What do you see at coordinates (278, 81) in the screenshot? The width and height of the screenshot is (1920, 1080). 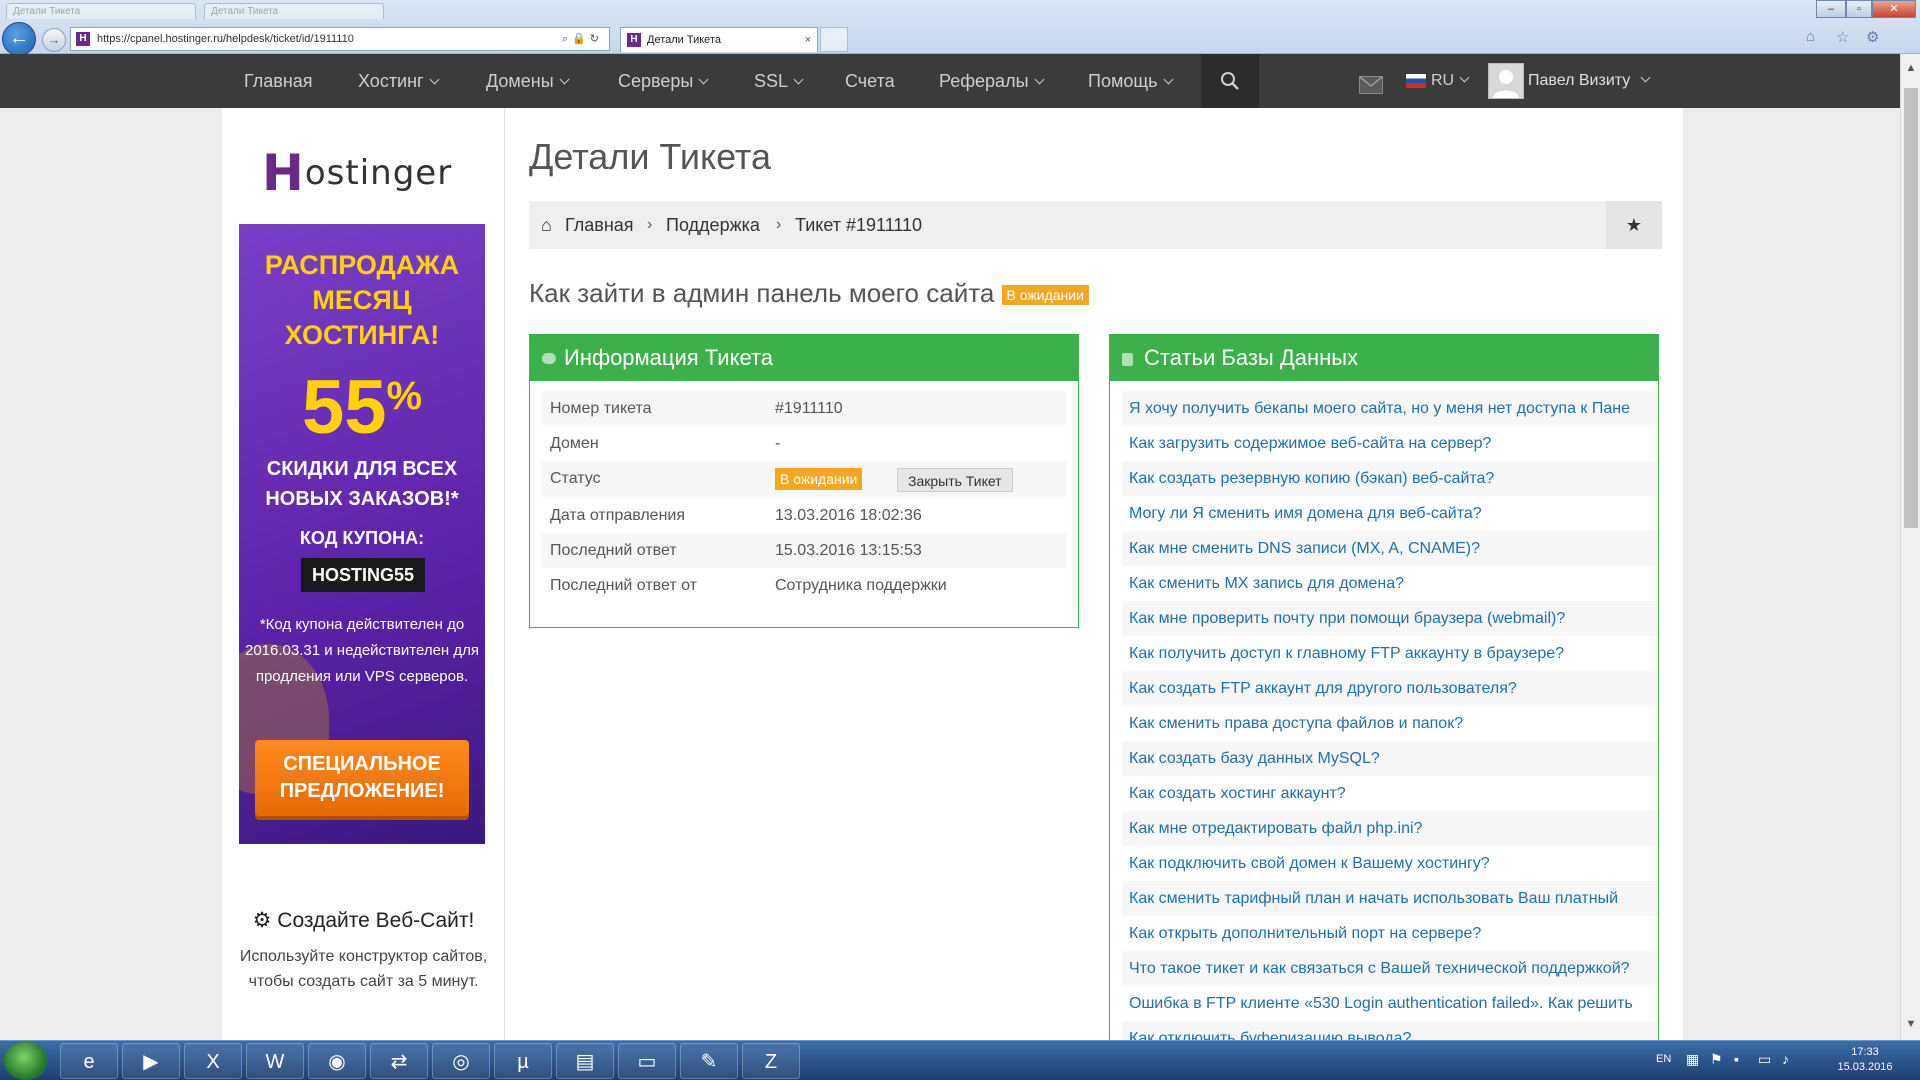 I see `nav-item-home: Главная` at bounding box center [278, 81].